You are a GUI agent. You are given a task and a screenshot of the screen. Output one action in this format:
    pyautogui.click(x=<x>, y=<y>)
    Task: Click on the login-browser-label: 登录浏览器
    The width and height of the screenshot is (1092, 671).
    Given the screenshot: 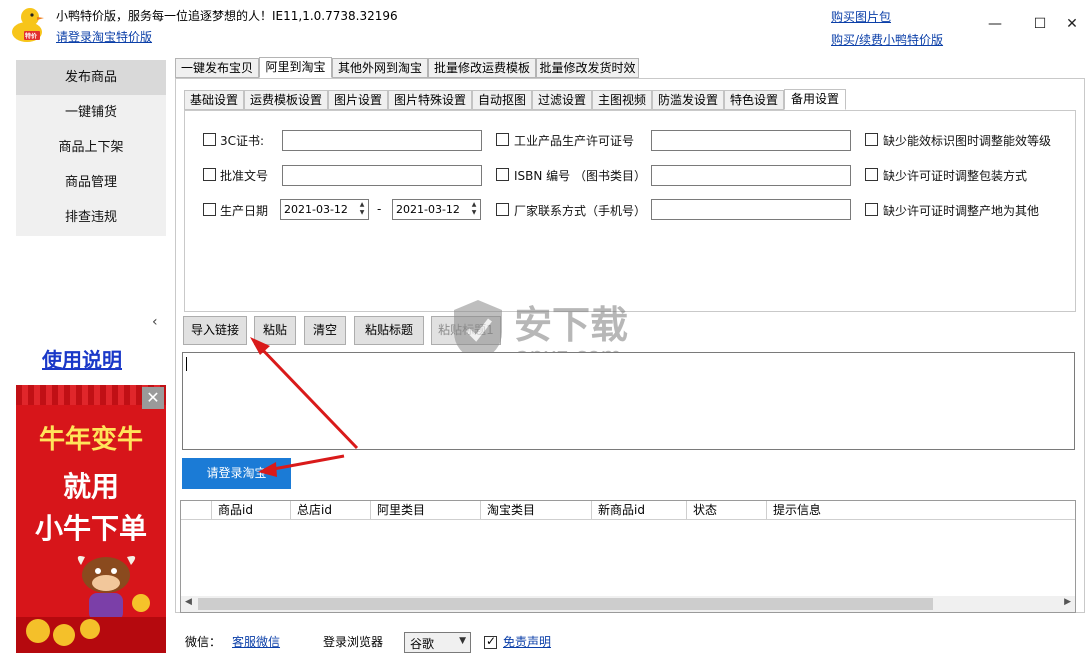 What is the action you would take?
    pyautogui.click(x=353, y=642)
    